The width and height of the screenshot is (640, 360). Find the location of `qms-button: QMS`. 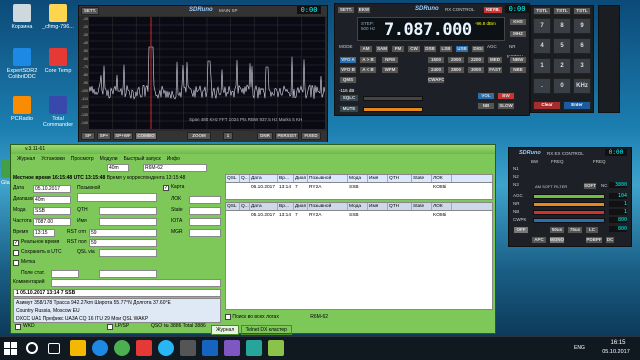

qms-button: QMS is located at coordinates (348, 80).